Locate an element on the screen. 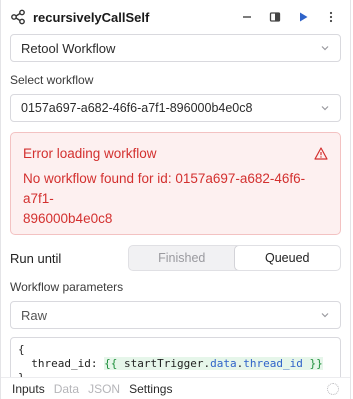 The height and width of the screenshot is (399, 353). warning-icon is located at coordinates (321, 153).